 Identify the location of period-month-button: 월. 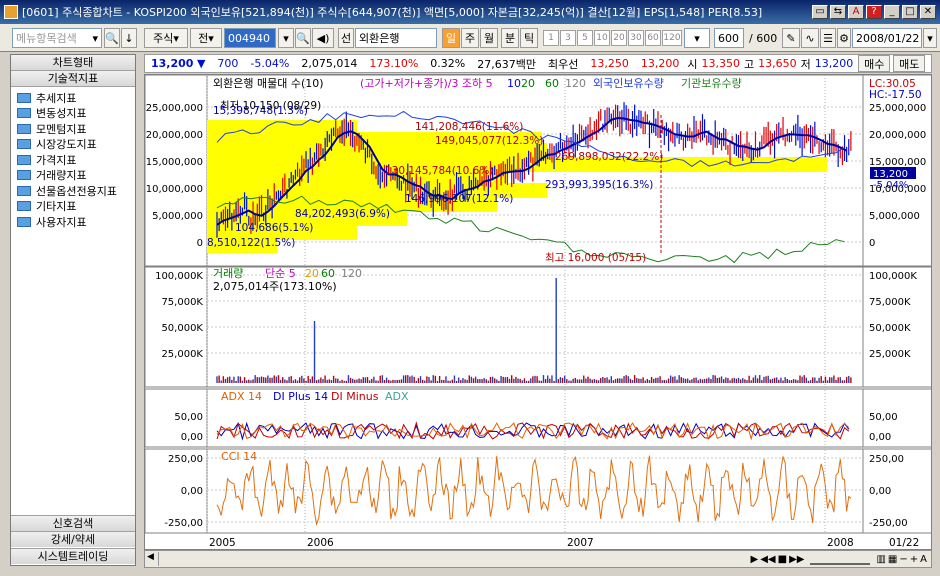
(489, 38).